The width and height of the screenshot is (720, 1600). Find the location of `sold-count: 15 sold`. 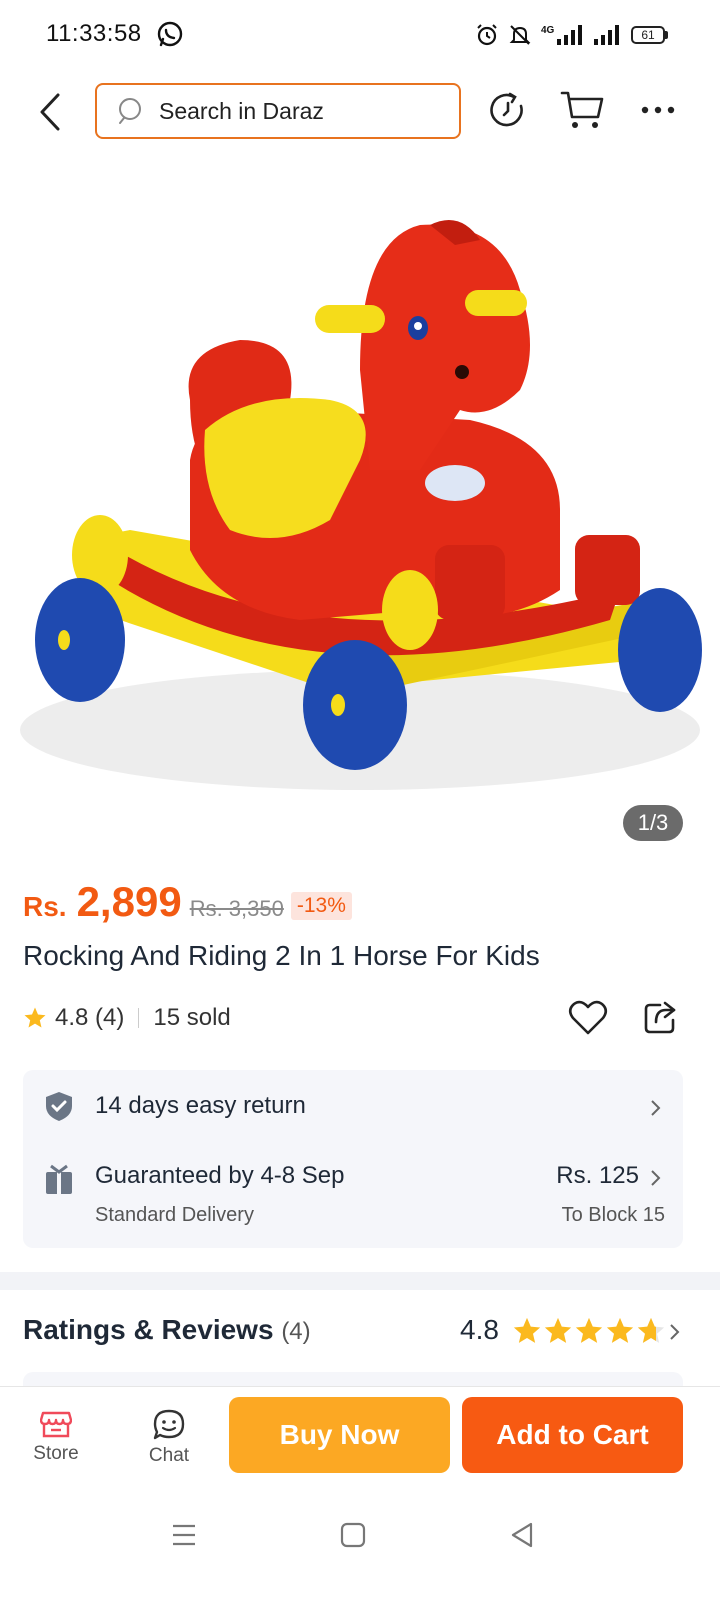

sold-count: 15 sold is located at coordinates (192, 1017).